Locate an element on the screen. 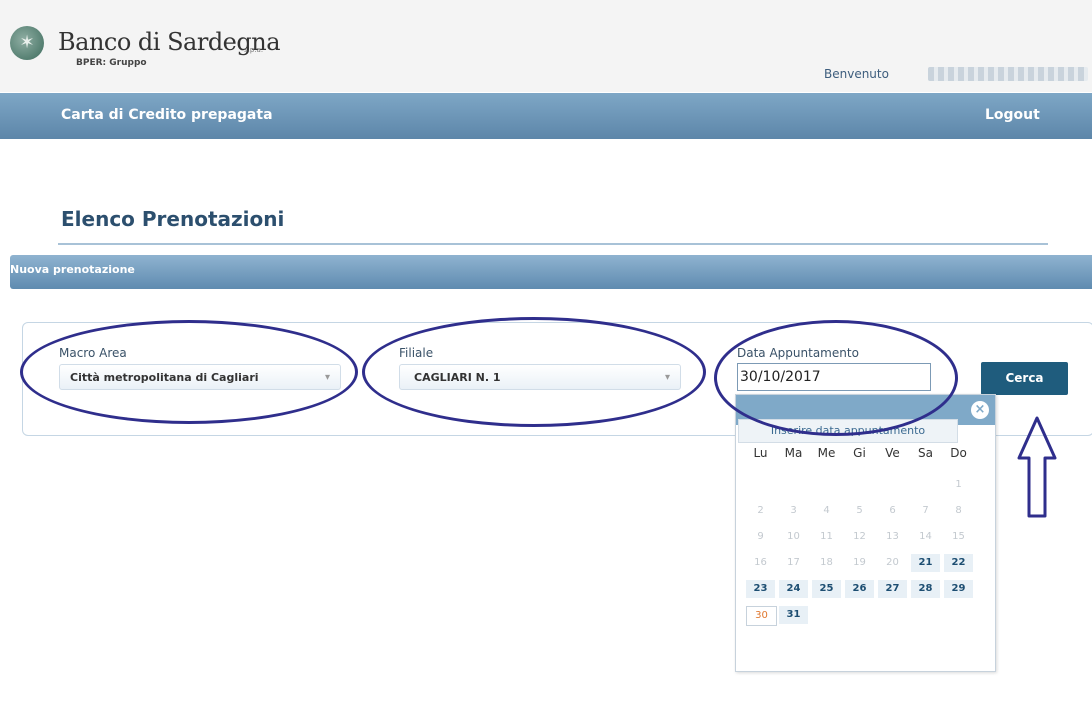 The height and width of the screenshot is (715, 1092). calendar-day: 27 is located at coordinates (892, 589).